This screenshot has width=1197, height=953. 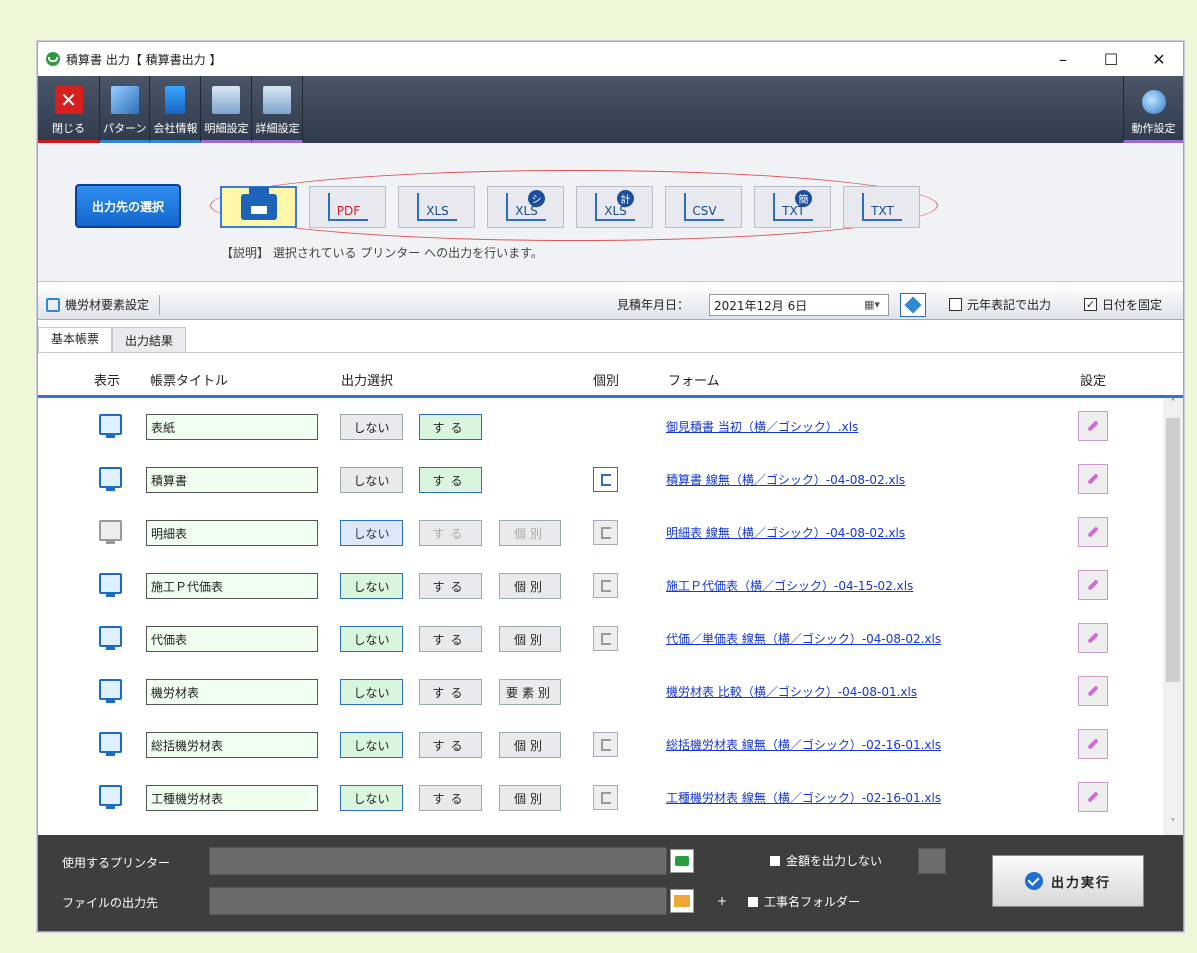 What do you see at coordinates (682, 861) in the screenshot?
I see `printer-select-button` at bounding box center [682, 861].